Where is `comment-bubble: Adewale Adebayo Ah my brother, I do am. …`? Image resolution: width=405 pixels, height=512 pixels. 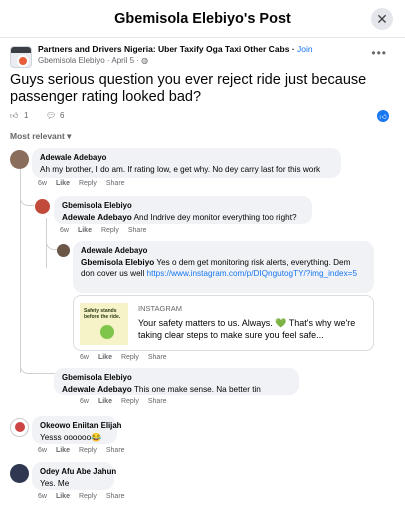 comment-bubble: Adewale Adebayo Ah my brother, I do am. … is located at coordinates (186, 163).